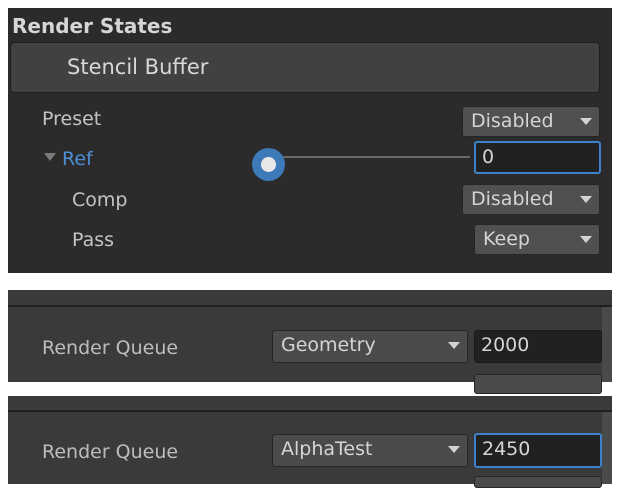 Image resolution: width=627 pixels, height=488 pixels. I want to click on ref-label: Ref, so click(77, 159).